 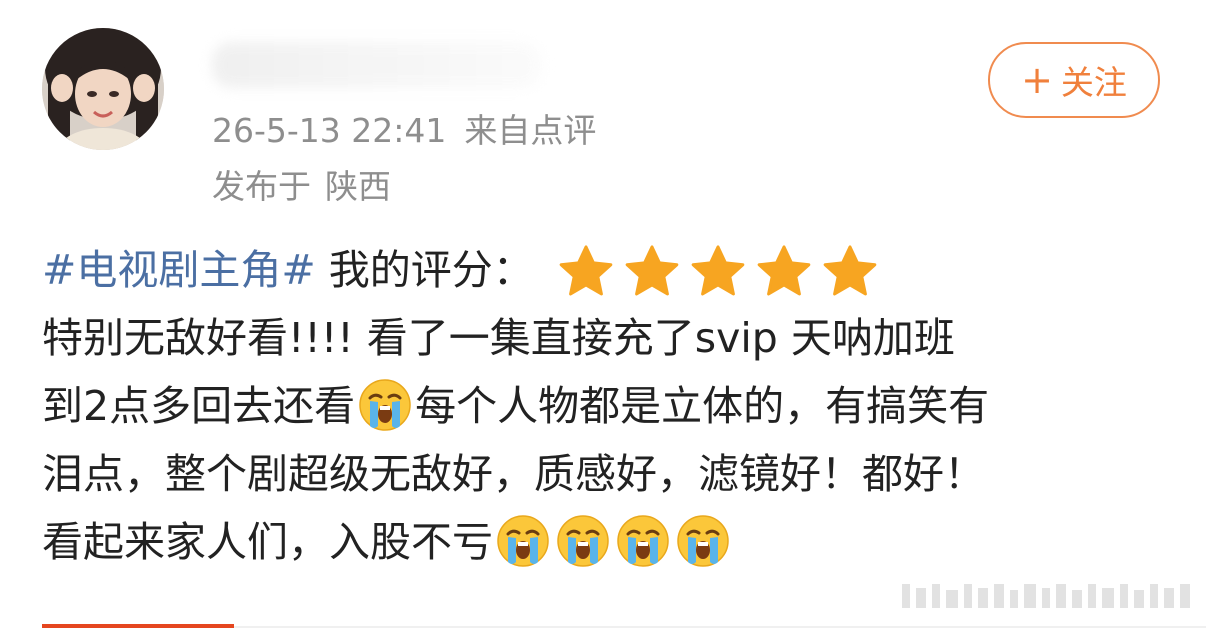 What do you see at coordinates (267, 542) in the screenshot?
I see `post-line-5-text: 看起来家人们，入股不亏` at bounding box center [267, 542].